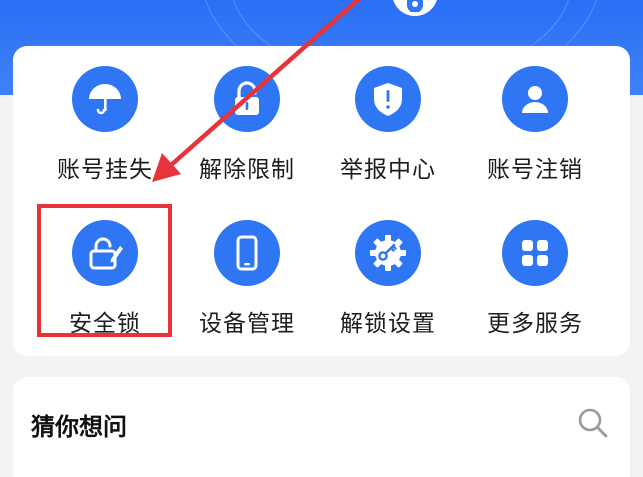 Image resolution: width=643 pixels, height=477 pixels. I want to click on search-icon, so click(593, 423).